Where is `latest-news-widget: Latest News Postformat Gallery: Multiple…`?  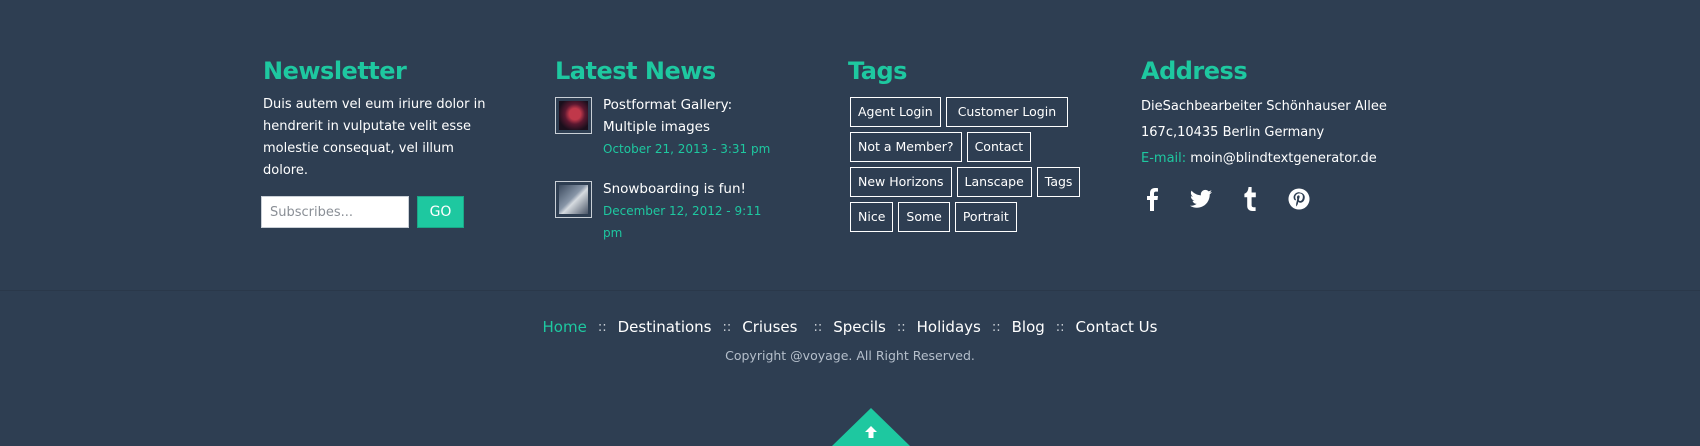 latest-news-widget: Latest News Postformat Gallery: Multiple… is located at coordinates (675, 159).